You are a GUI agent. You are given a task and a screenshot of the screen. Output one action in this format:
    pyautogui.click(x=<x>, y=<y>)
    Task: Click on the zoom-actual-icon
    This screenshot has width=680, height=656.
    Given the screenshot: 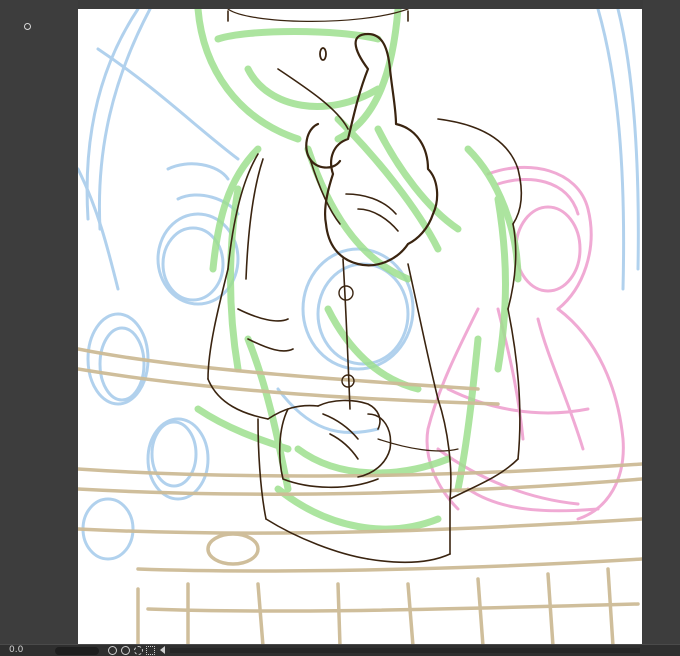 What is the action you would take?
    pyautogui.click(x=125, y=650)
    